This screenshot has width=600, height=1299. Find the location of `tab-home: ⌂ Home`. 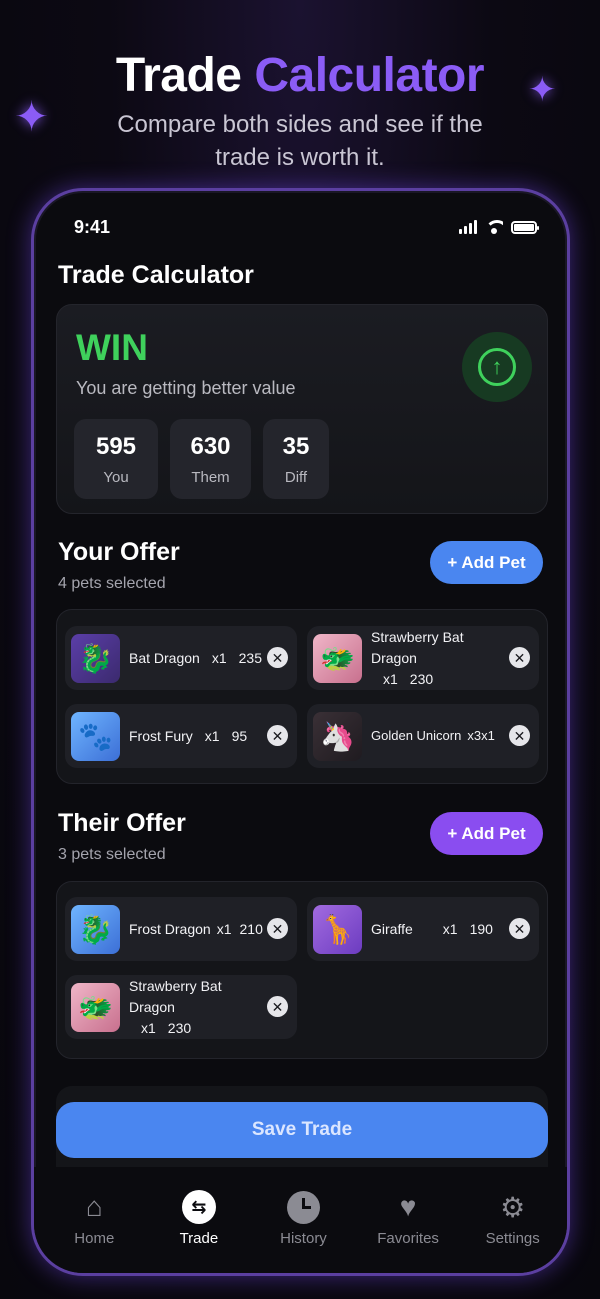

tab-home: ⌂ Home is located at coordinates (94, 1218).